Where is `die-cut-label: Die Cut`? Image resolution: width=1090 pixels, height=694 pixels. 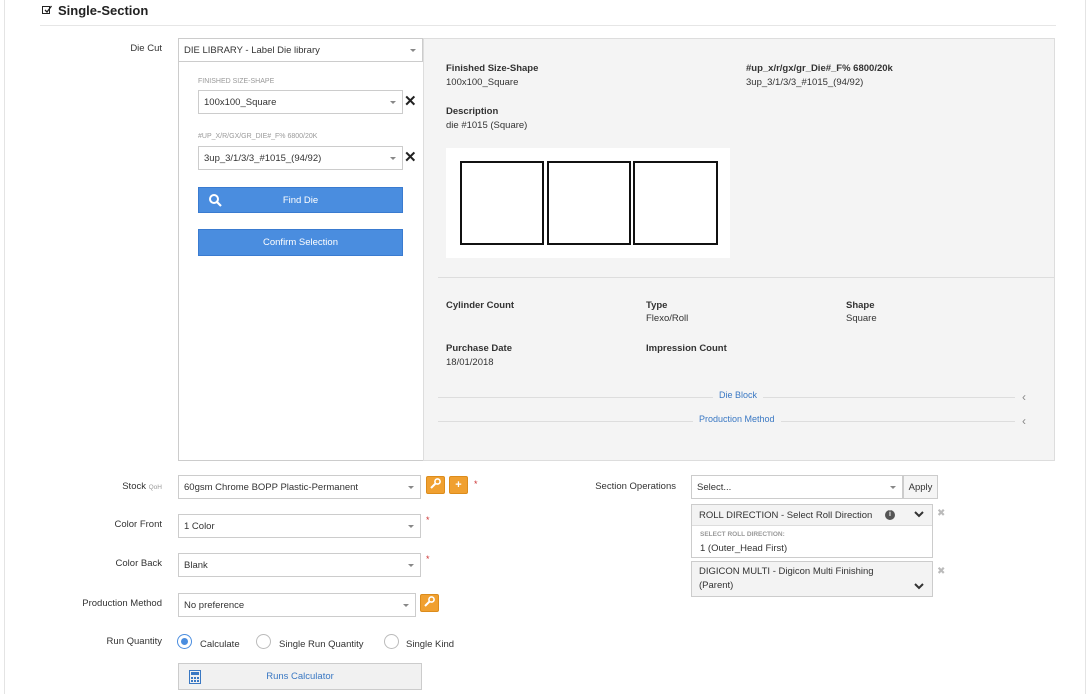
die-cut-label: Die Cut is located at coordinates (146, 48).